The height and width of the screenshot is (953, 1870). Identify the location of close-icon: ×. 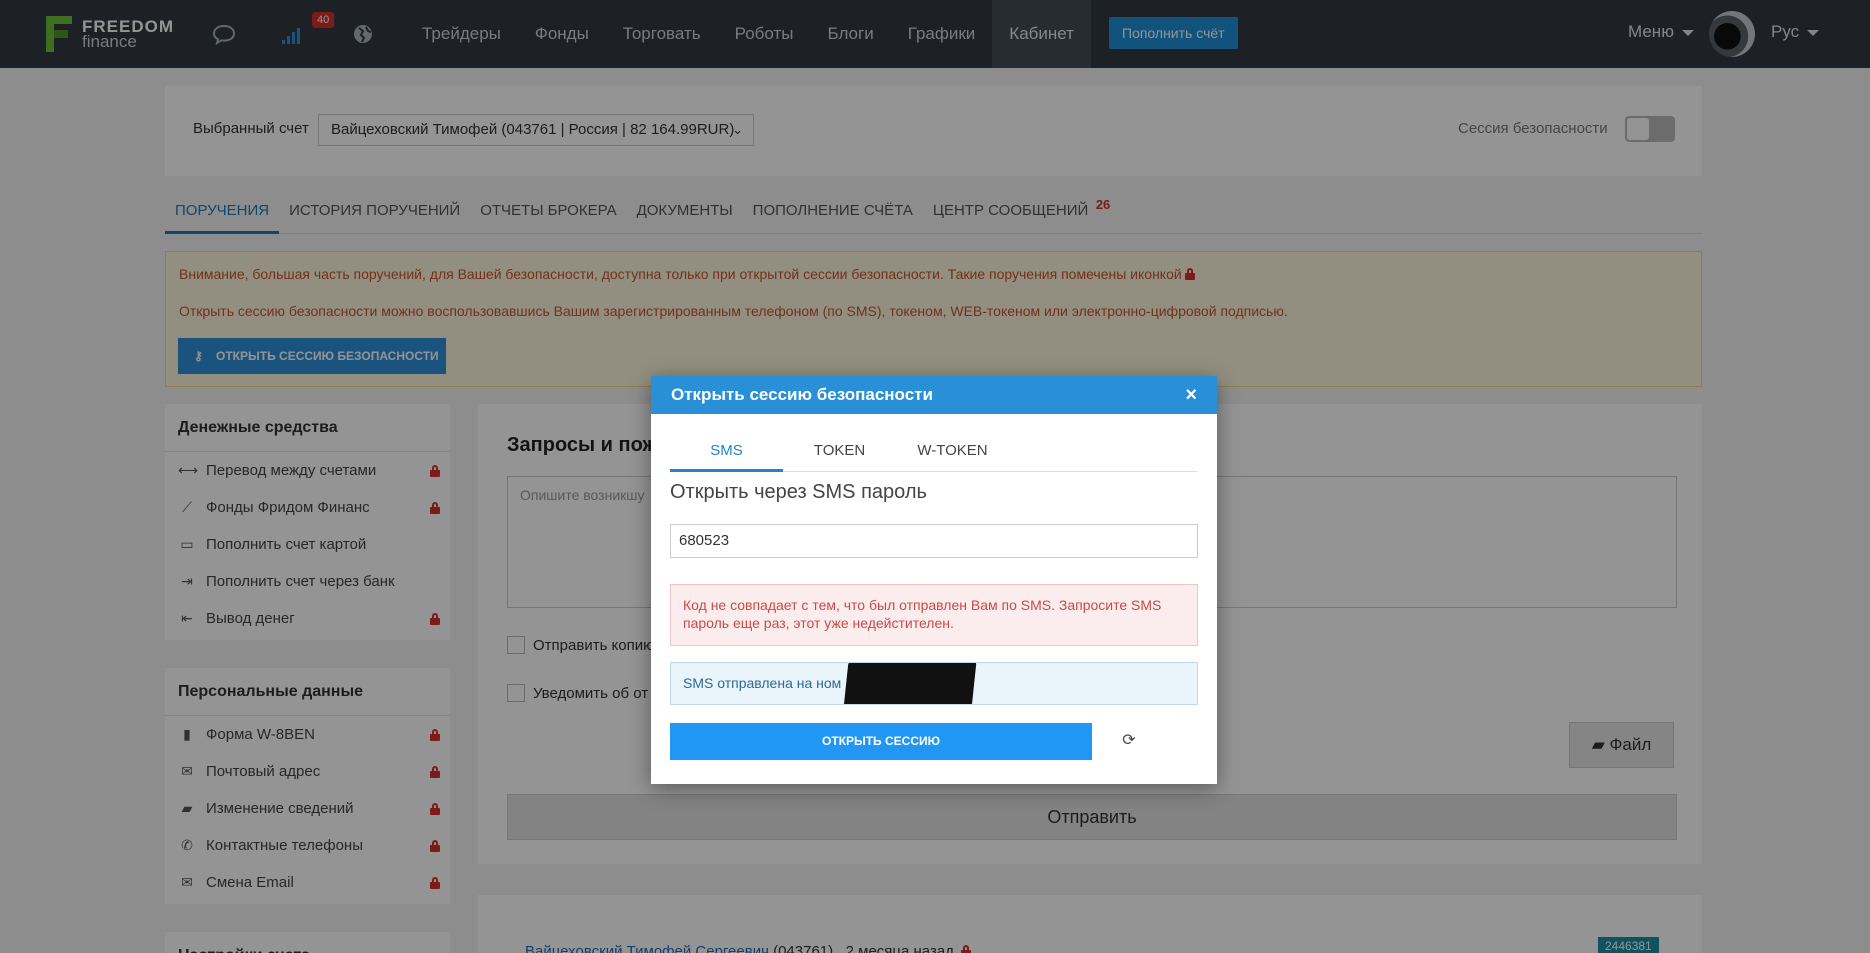
(1191, 395).